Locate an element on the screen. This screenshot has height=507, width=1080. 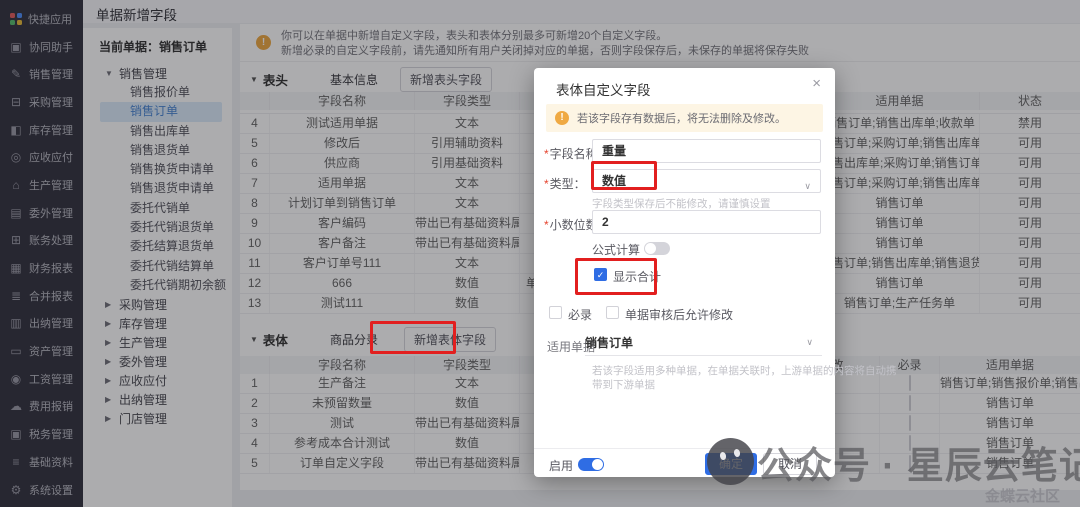
apply-docs-value: 销售订单 is located at coordinates (609, 343).